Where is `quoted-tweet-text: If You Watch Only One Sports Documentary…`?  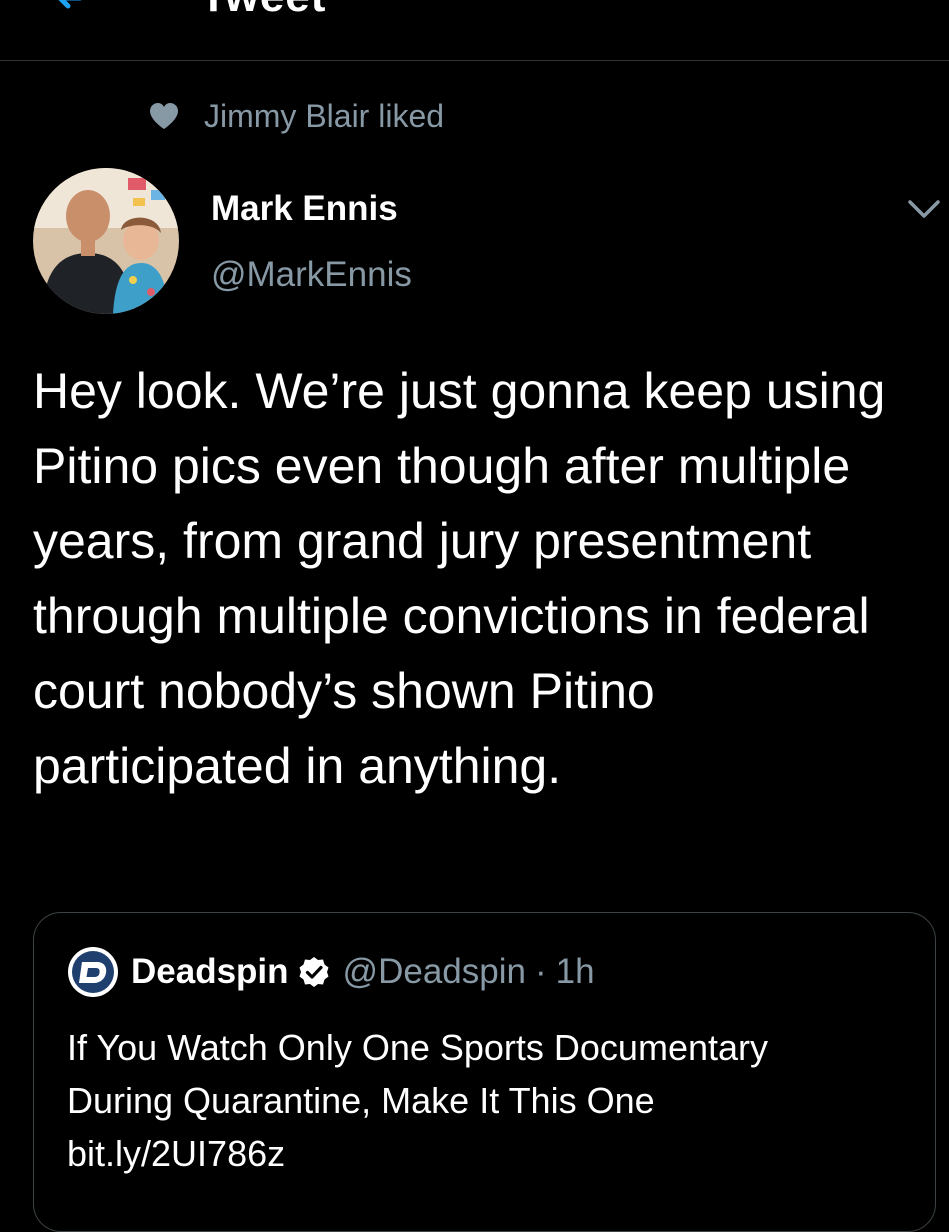
quoted-tweet-text: If You Watch Only One Sports Documentary… is located at coordinates (417, 1100).